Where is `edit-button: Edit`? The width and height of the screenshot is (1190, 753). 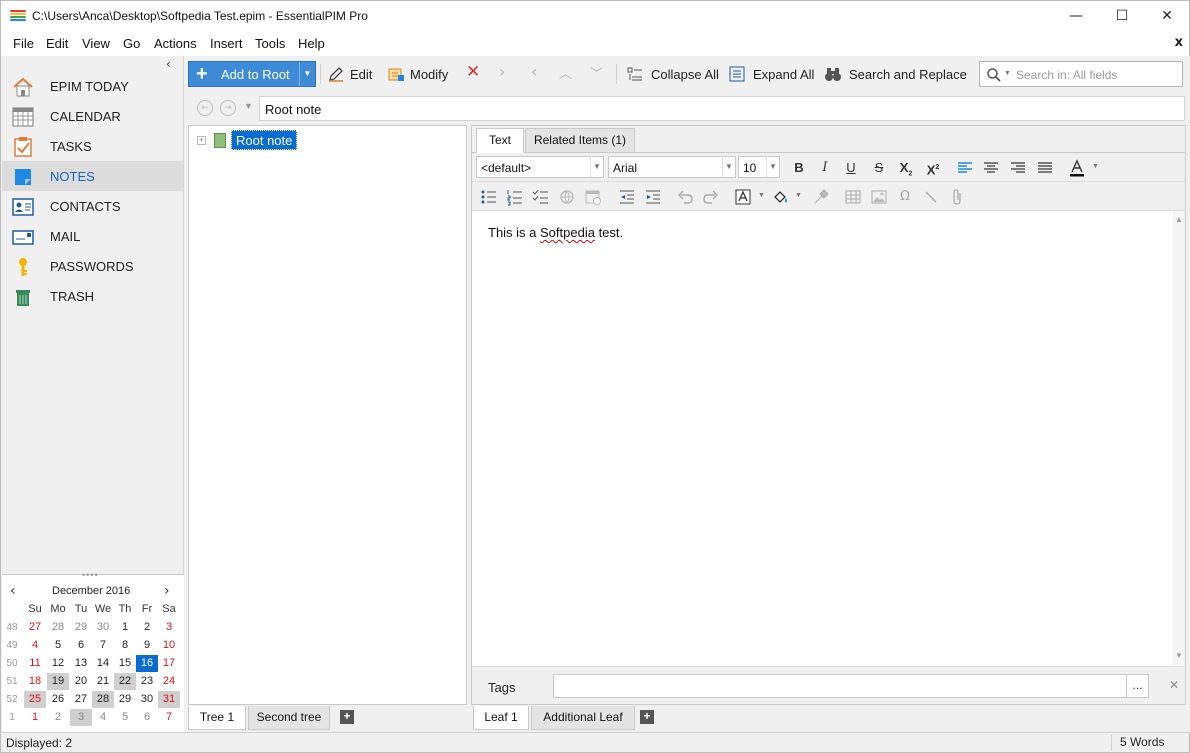
edit-button: Edit is located at coordinates (350, 74).